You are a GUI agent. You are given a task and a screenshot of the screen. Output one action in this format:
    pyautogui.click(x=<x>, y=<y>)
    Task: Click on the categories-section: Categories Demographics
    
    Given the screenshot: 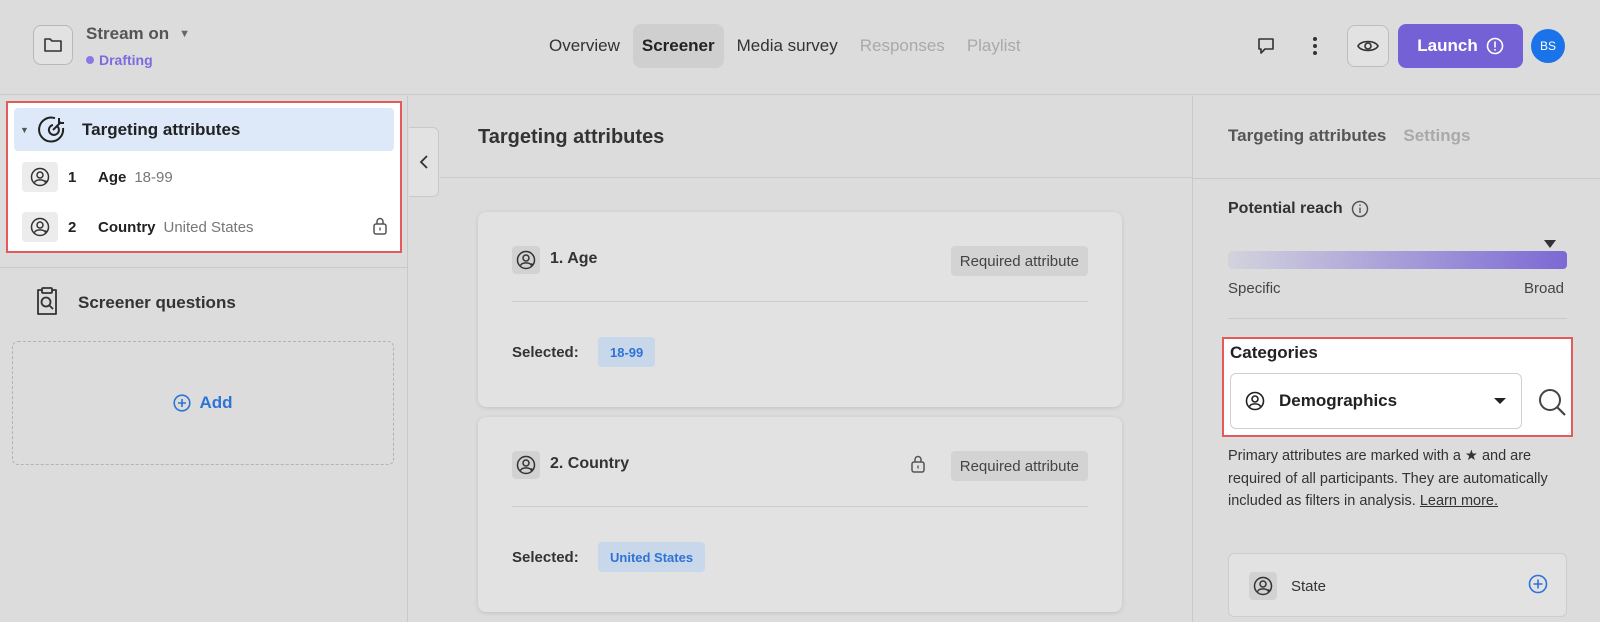 What is the action you would take?
    pyautogui.click(x=1397, y=387)
    